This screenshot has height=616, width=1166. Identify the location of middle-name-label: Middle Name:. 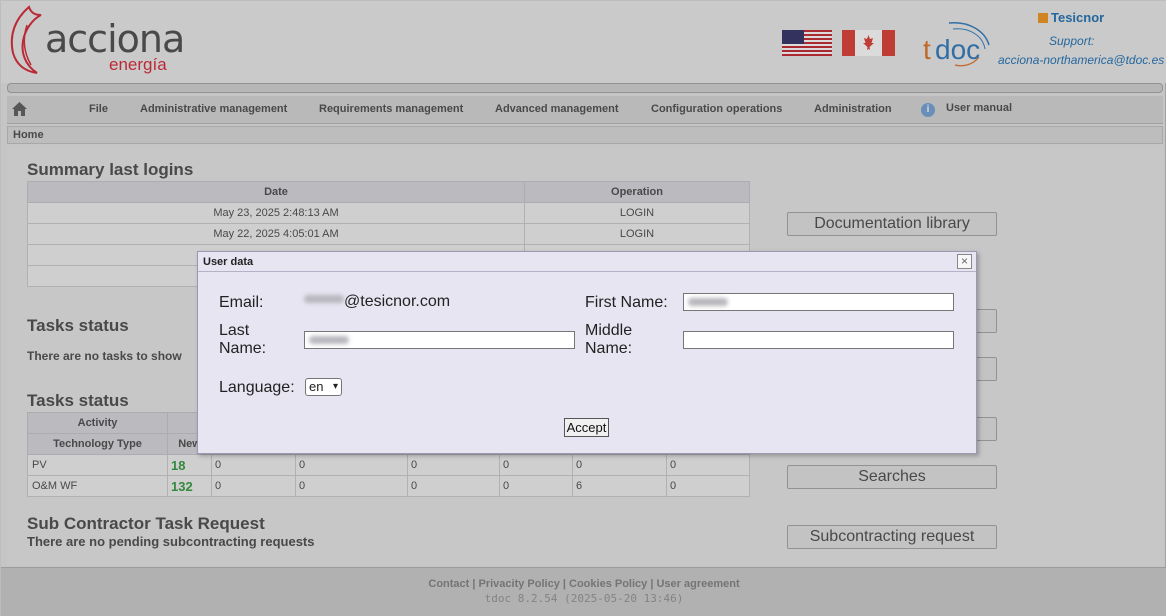
(609, 339).